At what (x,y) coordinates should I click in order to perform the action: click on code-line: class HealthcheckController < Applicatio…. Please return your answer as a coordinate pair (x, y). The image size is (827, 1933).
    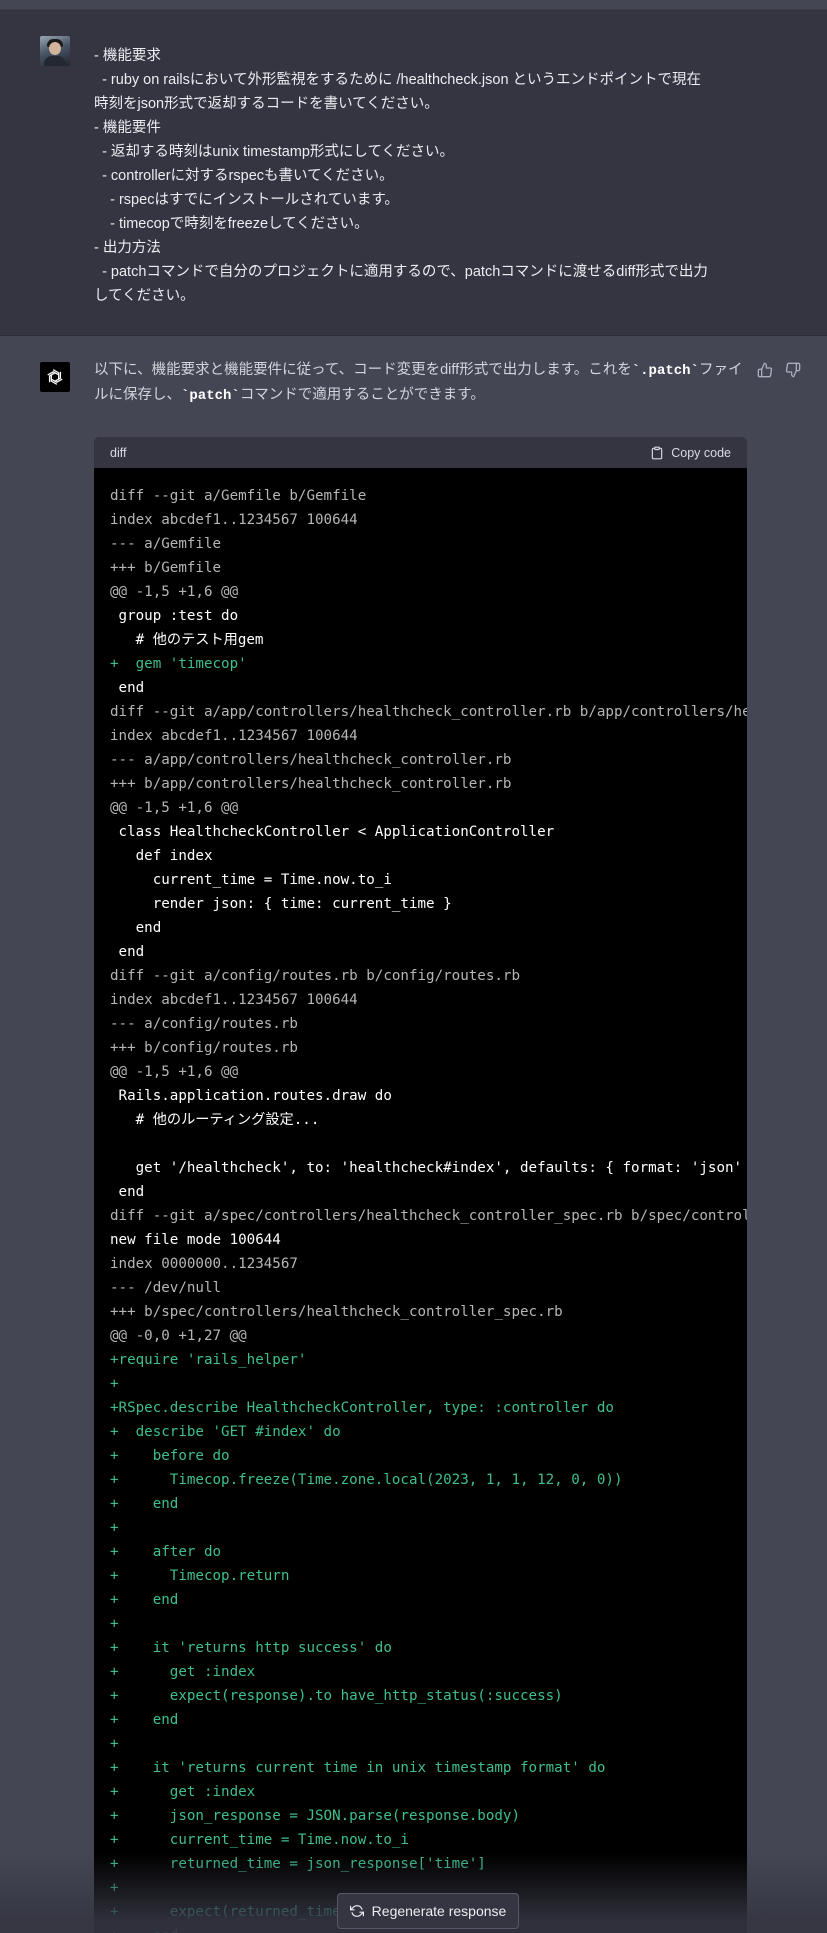
    Looking at the image, I should click on (332, 832).